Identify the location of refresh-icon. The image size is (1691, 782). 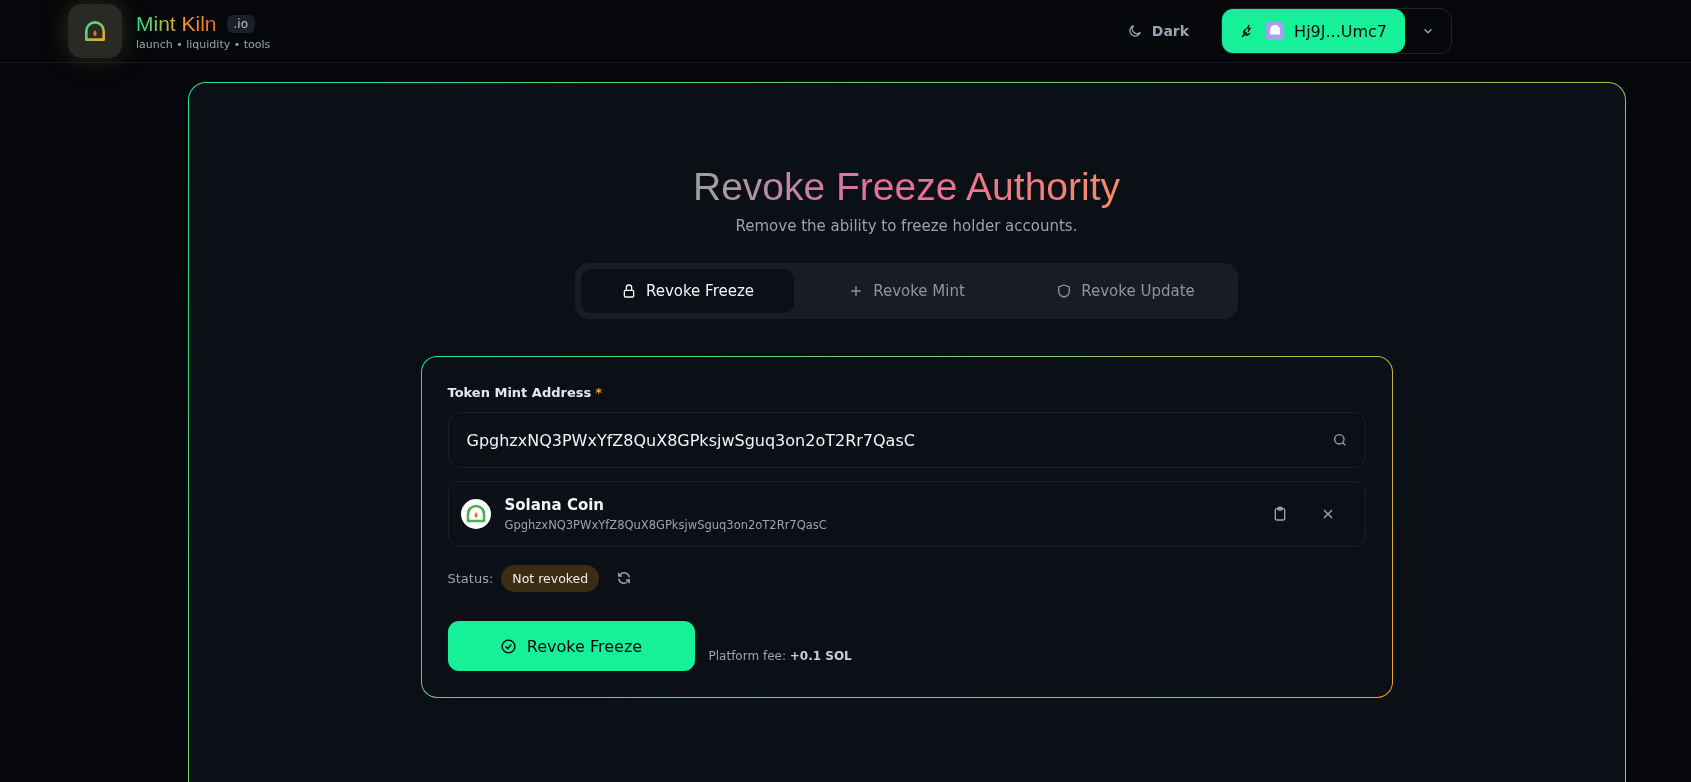
(624, 578).